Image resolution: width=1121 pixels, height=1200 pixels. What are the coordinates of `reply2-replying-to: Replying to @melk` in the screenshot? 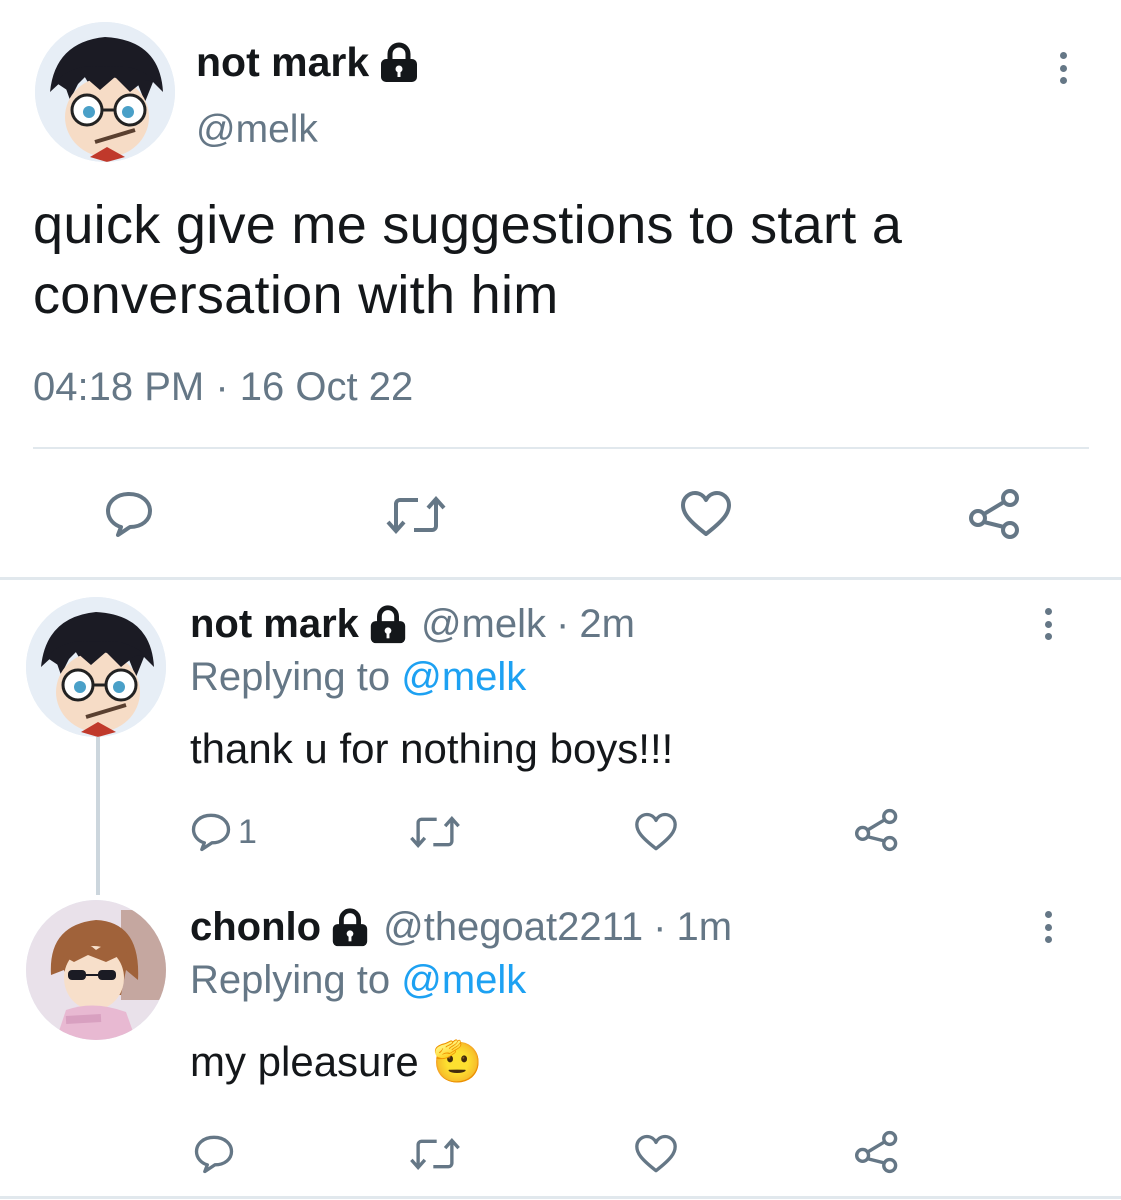 It's located at (358, 980).